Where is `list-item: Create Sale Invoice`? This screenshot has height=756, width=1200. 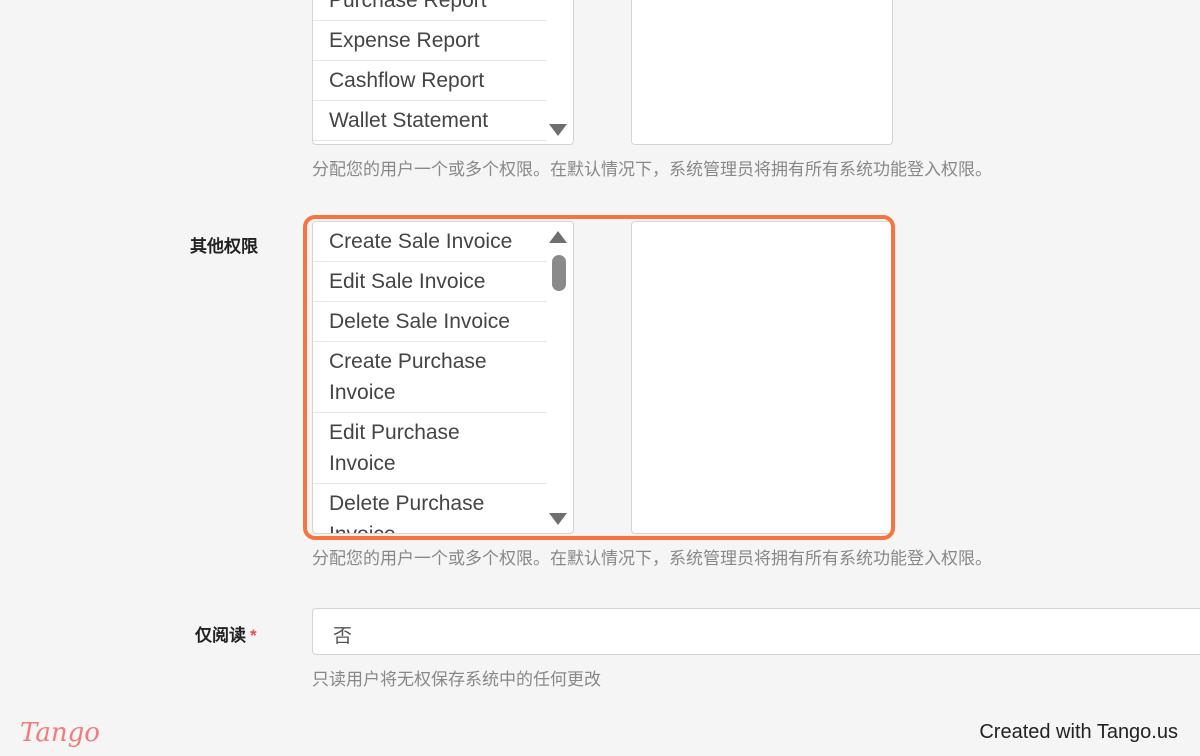 list-item: Create Sale Invoice is located at coordinates (430, 242).